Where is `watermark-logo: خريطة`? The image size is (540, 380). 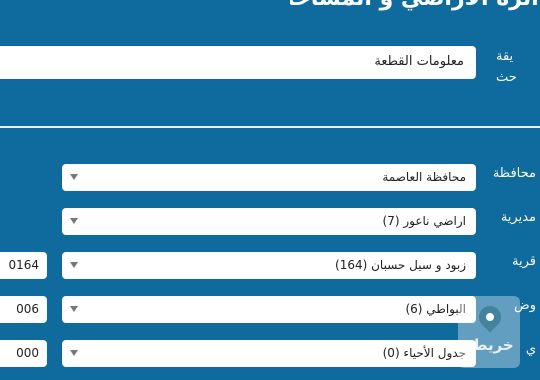 watermark-logo: خريطة is located at coordinates (489, 332).